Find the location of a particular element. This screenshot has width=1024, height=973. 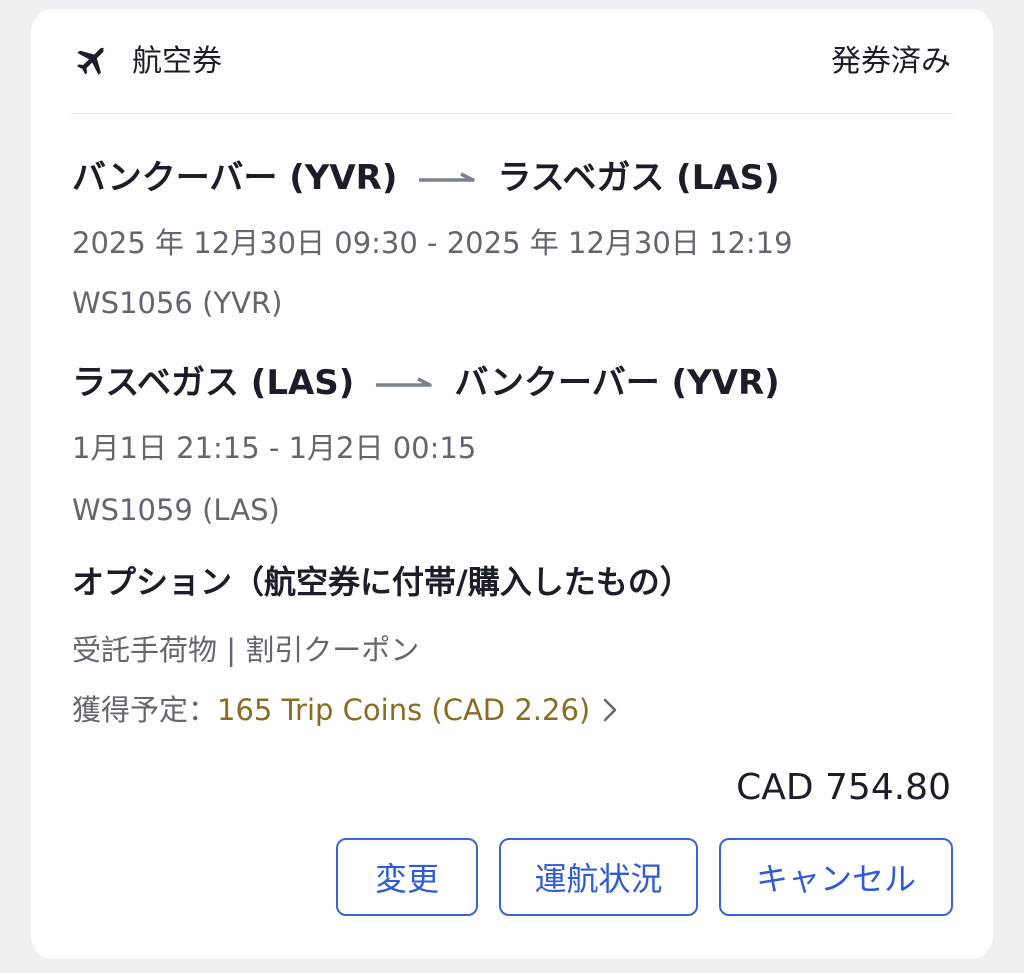

ticket-status: 発券済み is located at coordinates (891, 61).